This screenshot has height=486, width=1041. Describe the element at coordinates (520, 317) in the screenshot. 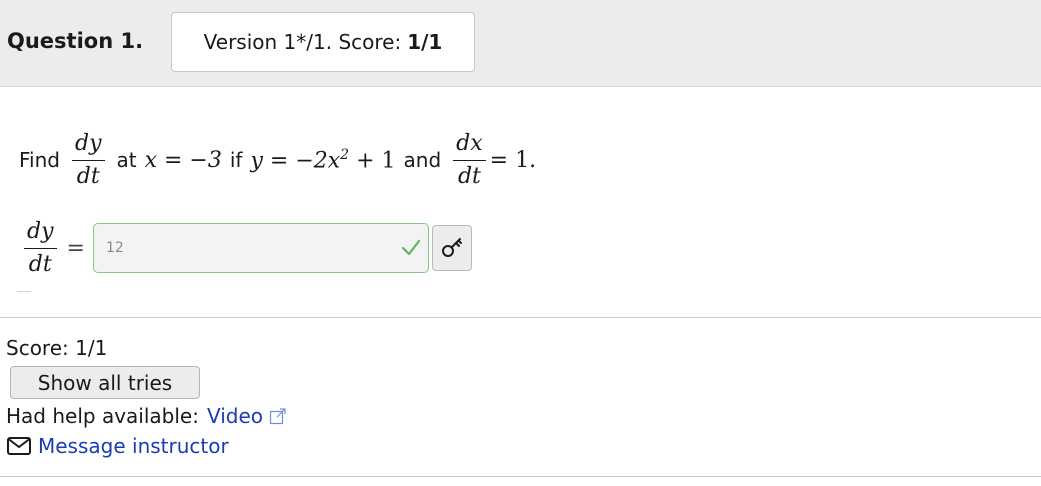

I see `divider-top` at that location.